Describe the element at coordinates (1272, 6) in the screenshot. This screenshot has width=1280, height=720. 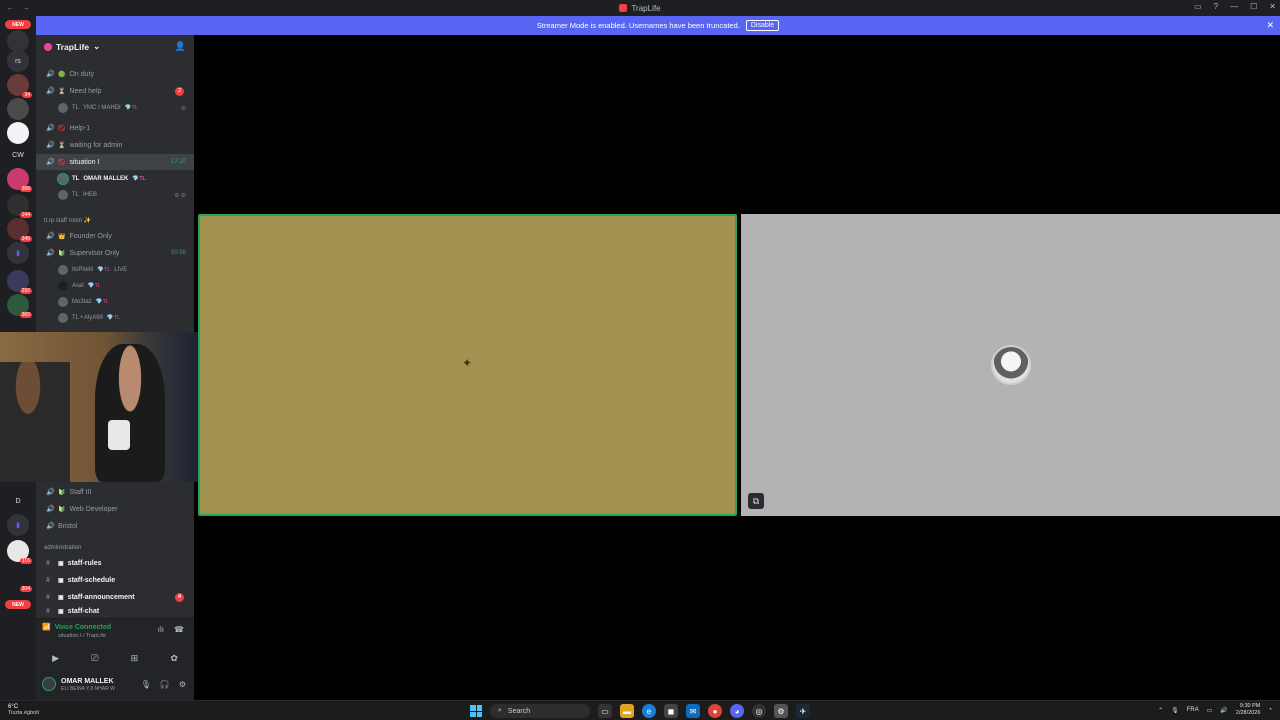
I see `close-button: ✕` at that location.